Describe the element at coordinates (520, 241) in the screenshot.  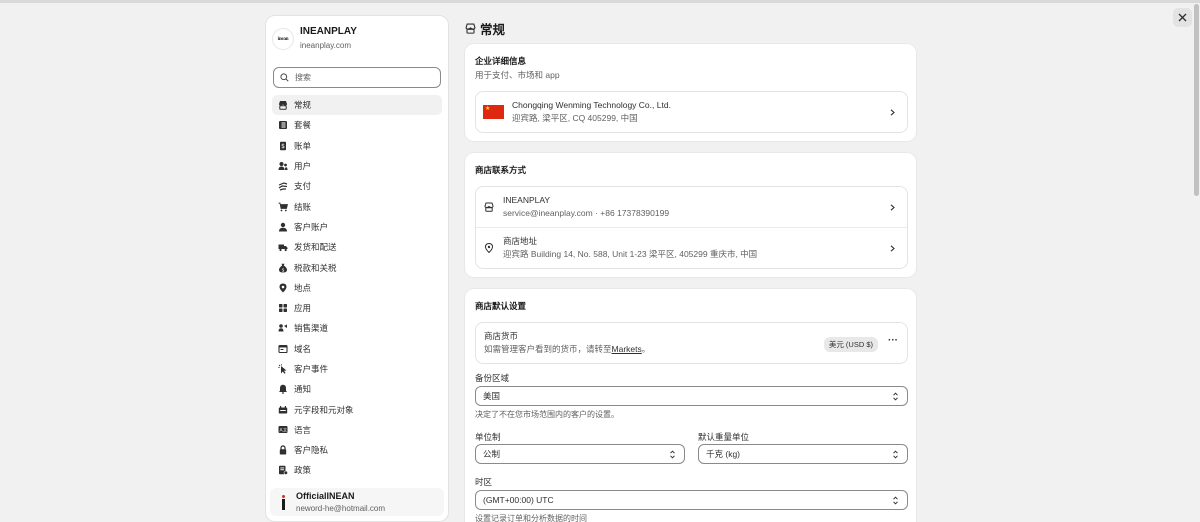
I see `store-address-title: 商店地址` at that location.